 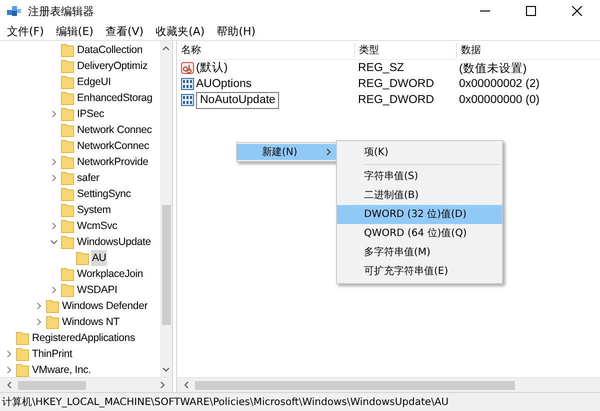 What do you see at coordinates (105, 306) in the screenshot?
I see `tree-item: Windows Defender` at bounding box center [105, 306].